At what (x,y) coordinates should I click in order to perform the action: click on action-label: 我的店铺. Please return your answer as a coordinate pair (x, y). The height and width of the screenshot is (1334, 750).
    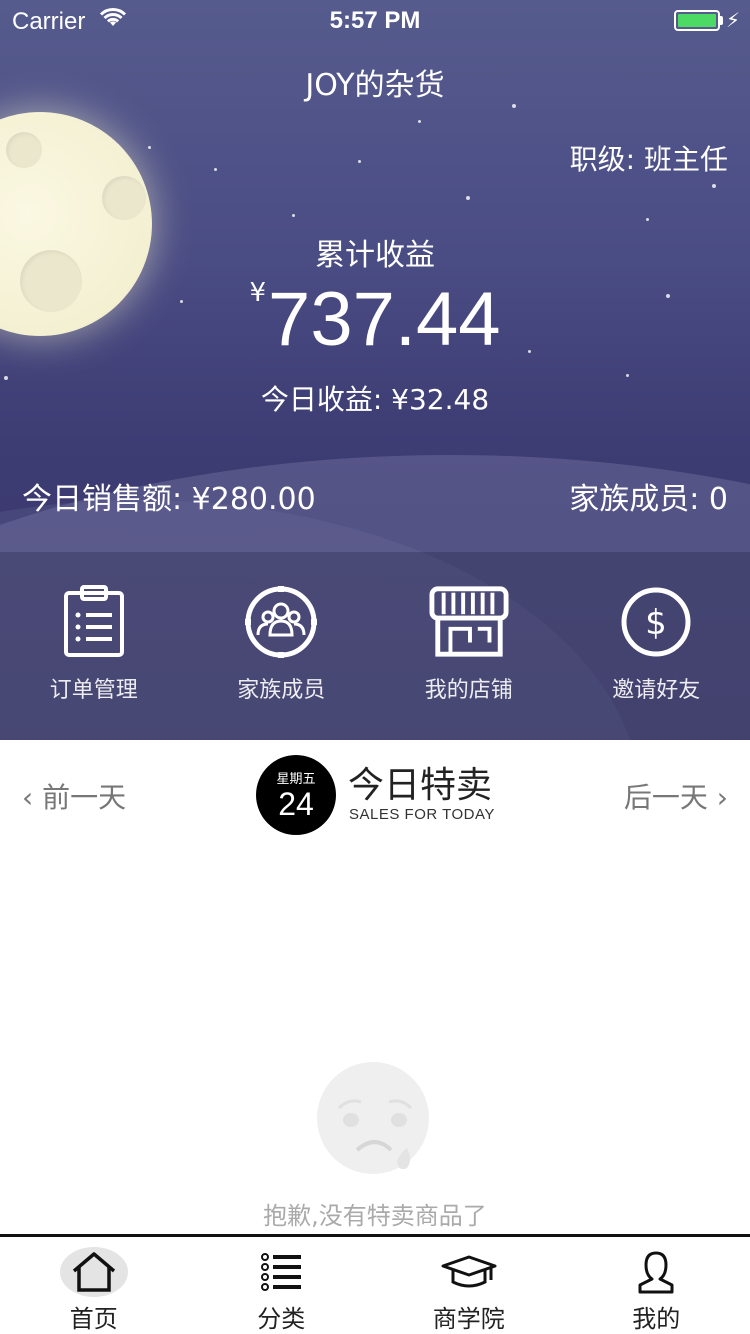
    Looking at the image, I should click on (468, 690).